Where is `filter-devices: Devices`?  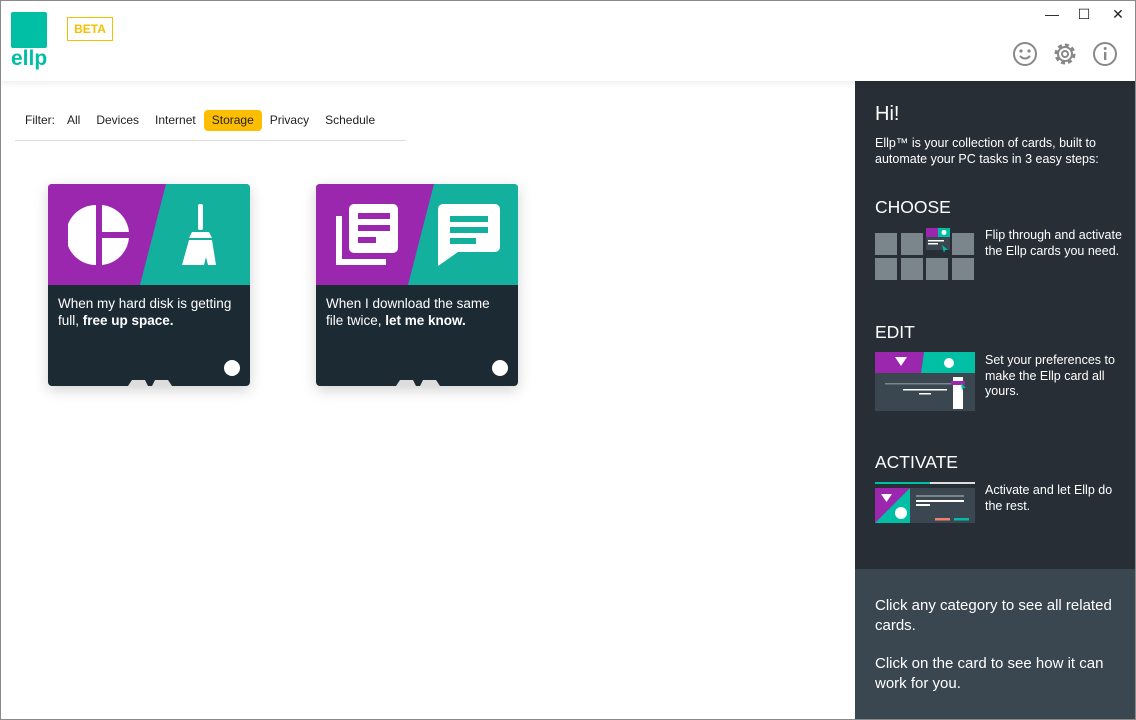
filter-devices: Devices is located at coordinates (117, 120).